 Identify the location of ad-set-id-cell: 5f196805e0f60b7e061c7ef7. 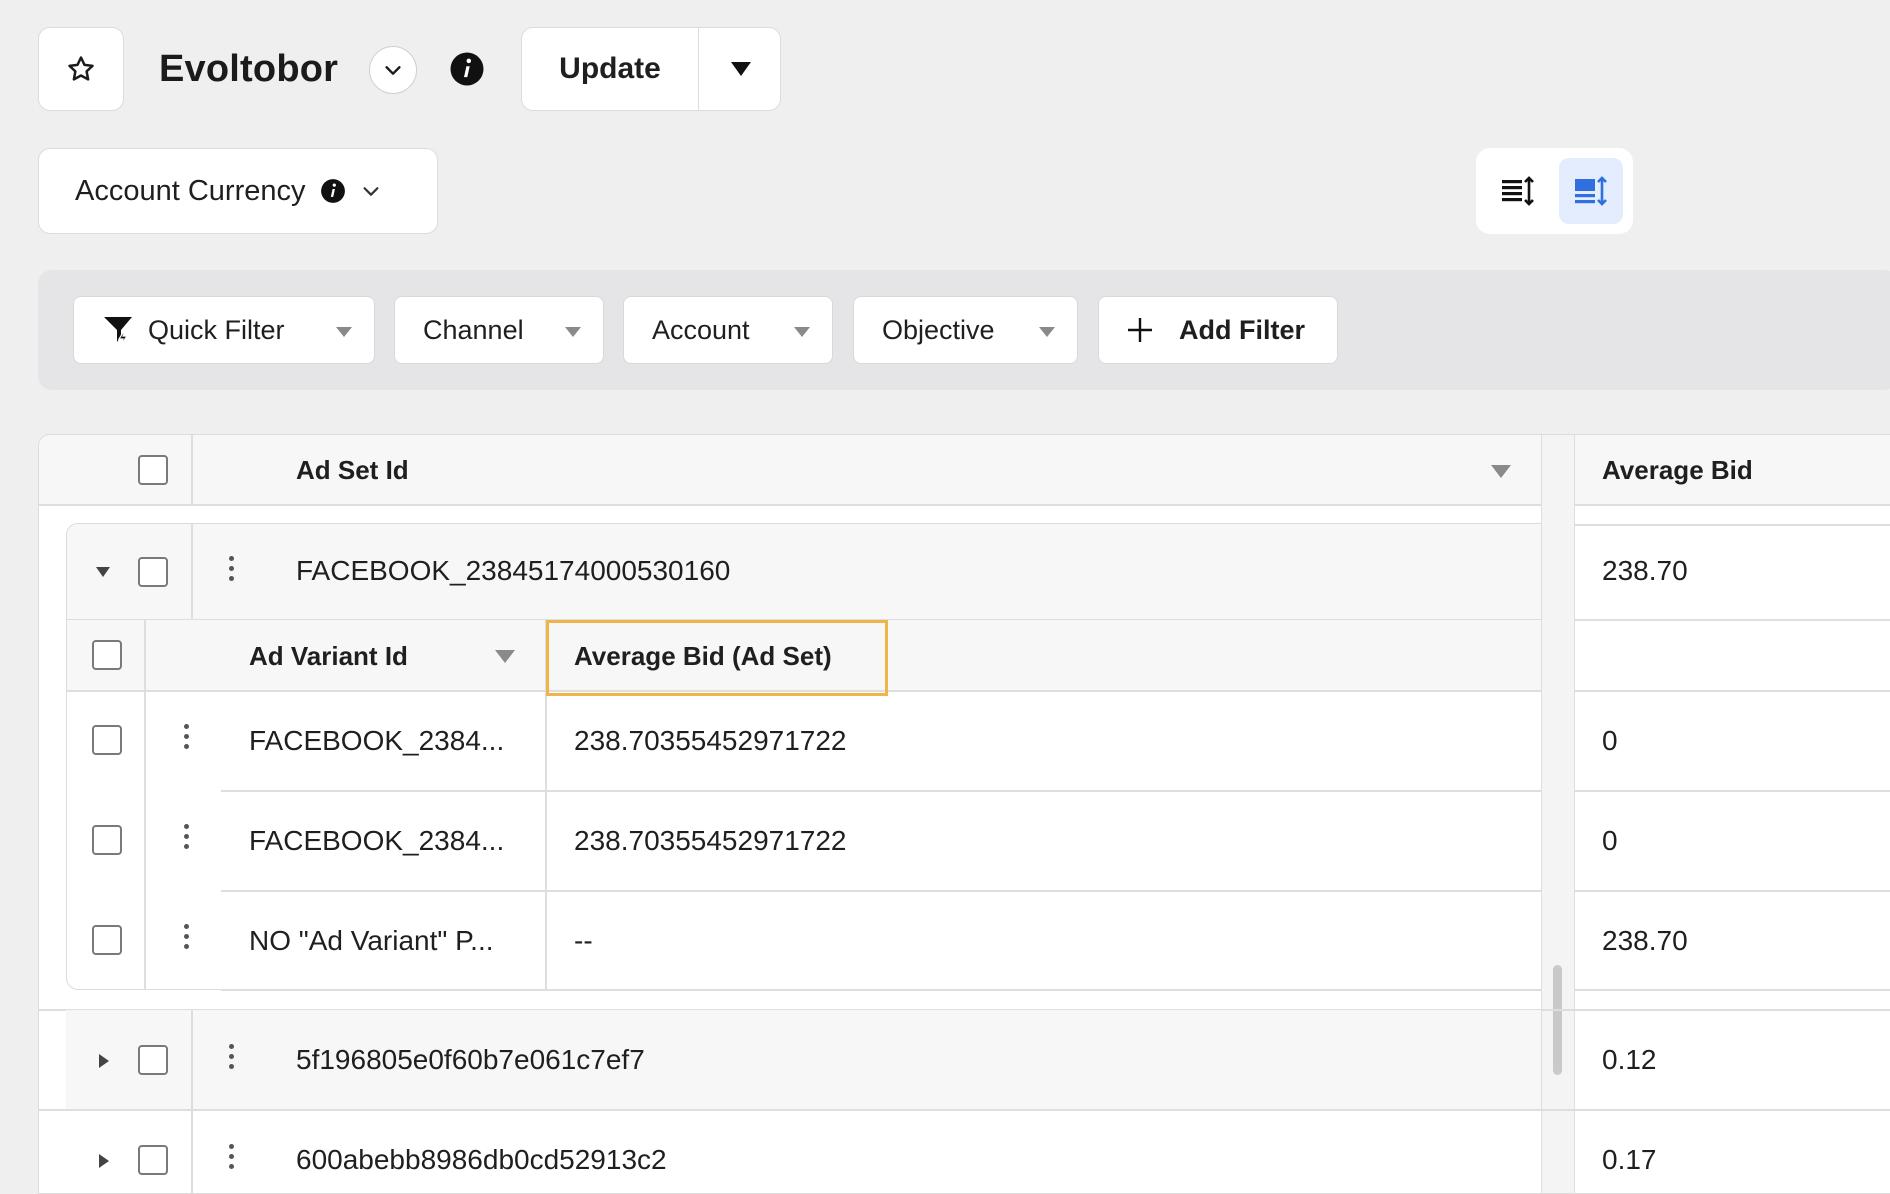
(470, 1059).